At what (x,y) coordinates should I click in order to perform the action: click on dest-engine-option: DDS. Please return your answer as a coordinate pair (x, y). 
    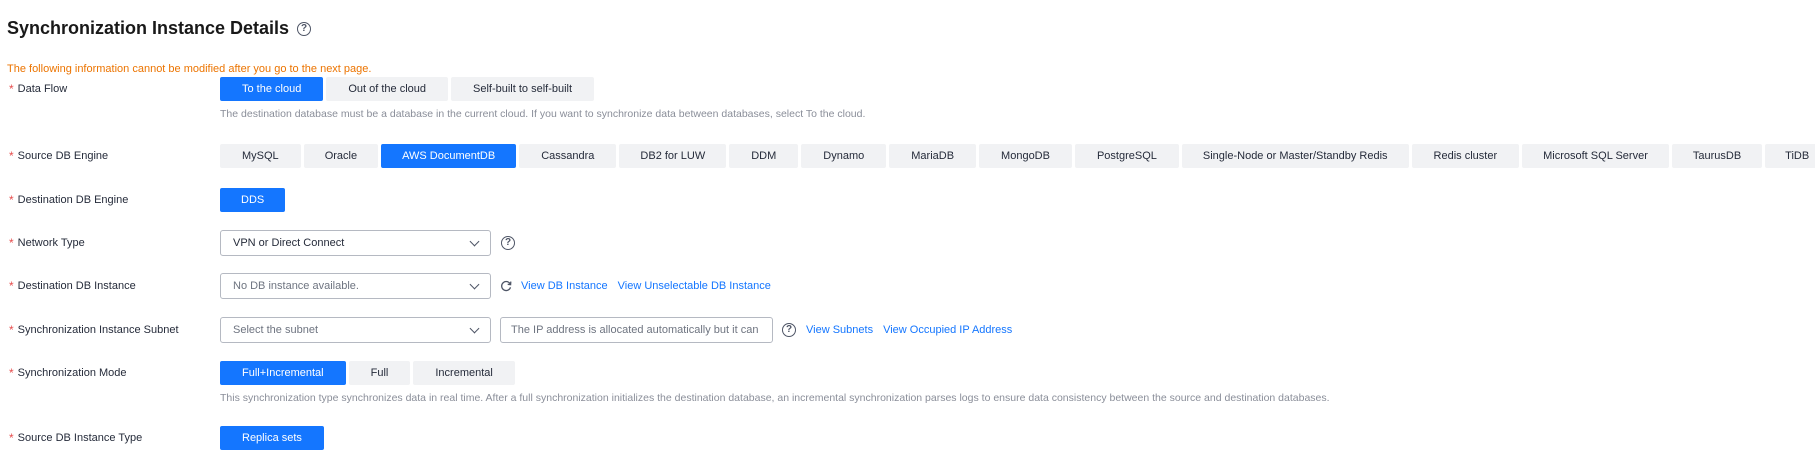
    Looking at the image, I should click on (253, 200).